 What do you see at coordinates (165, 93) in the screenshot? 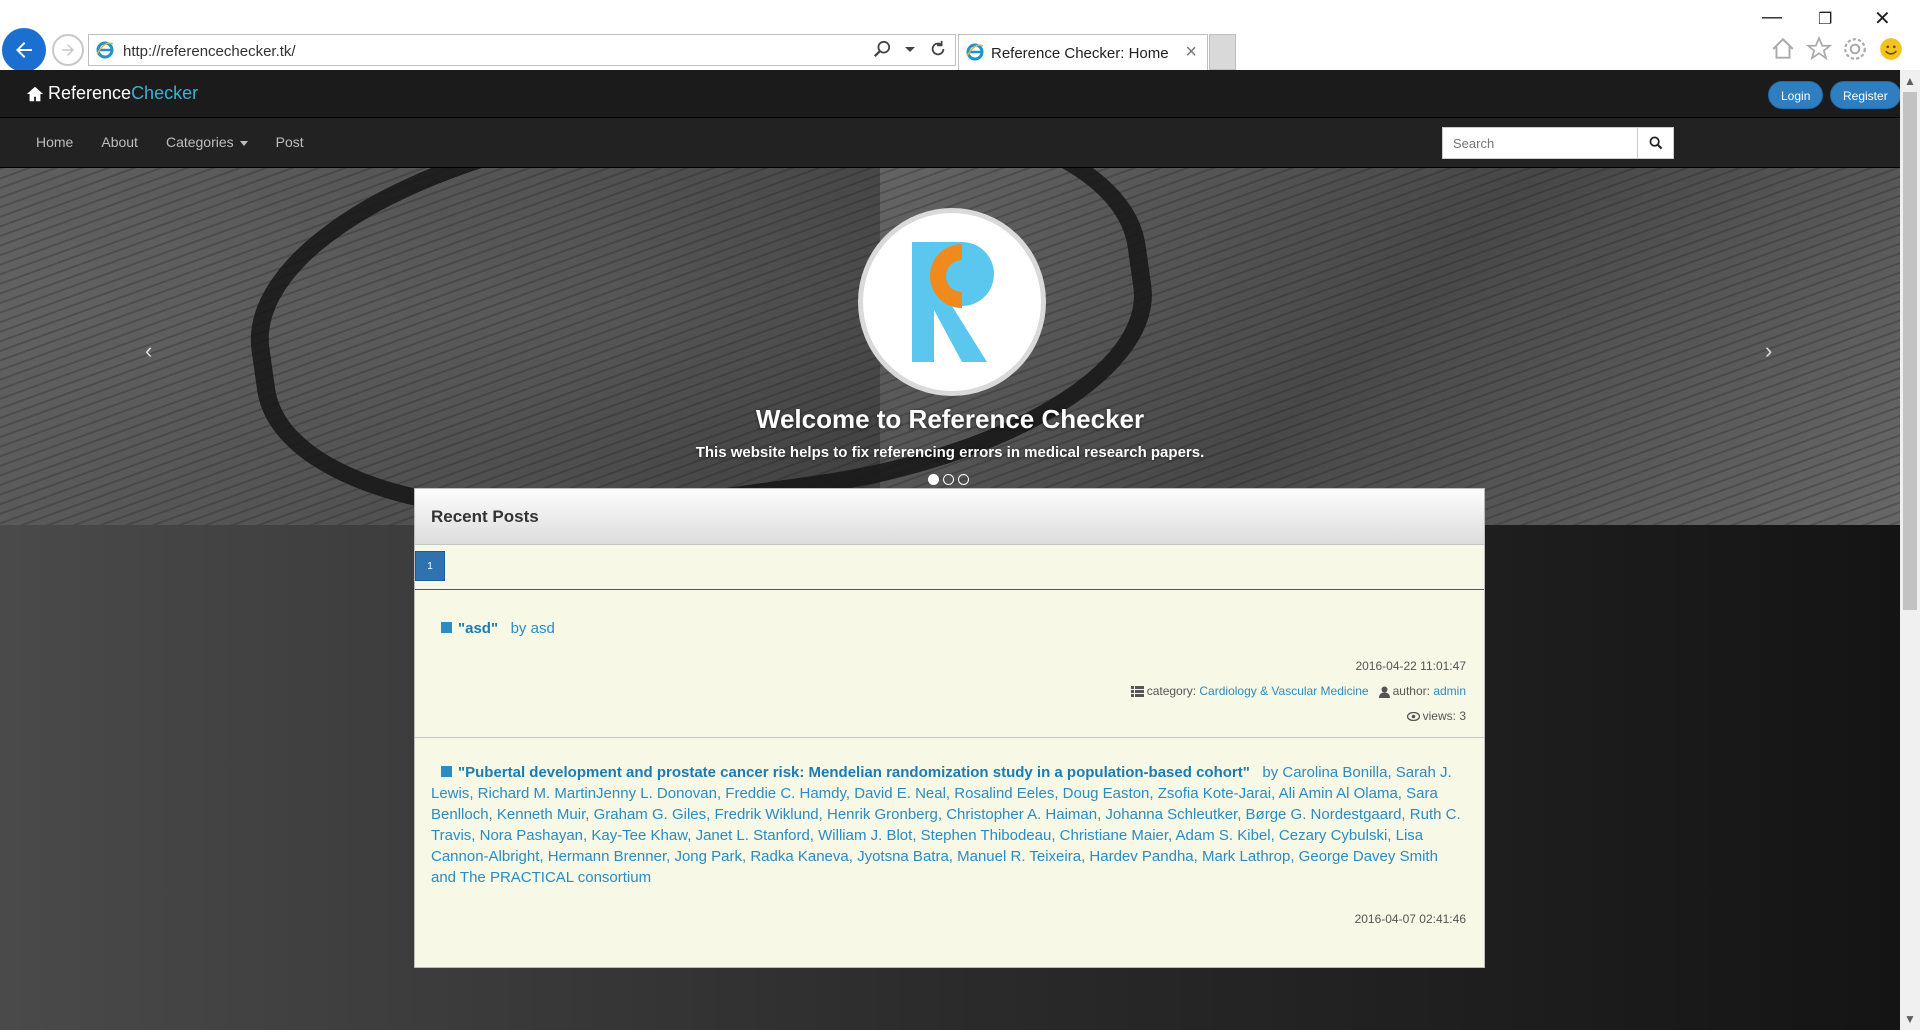
I see `brand-accent: Checker` at bounding box center [165, 93].